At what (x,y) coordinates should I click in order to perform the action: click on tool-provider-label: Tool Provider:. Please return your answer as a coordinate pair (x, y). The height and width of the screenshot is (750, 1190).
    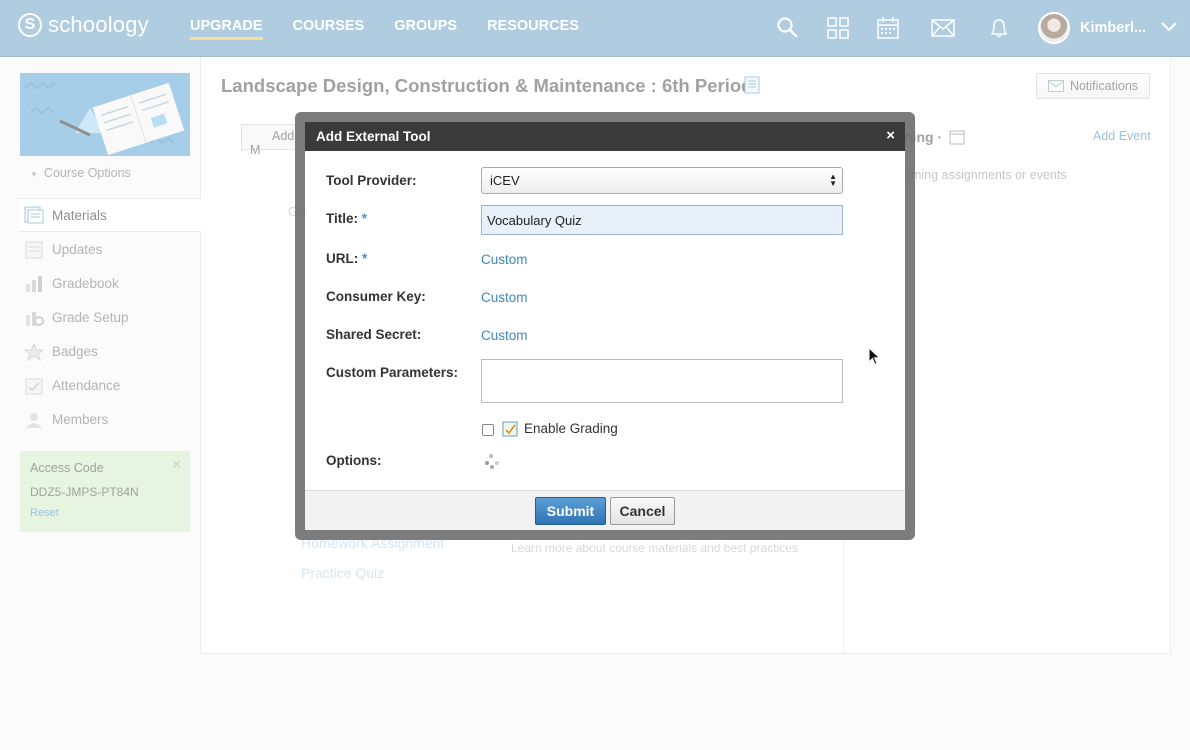
    Looking at the image, I should click on (371, 180).